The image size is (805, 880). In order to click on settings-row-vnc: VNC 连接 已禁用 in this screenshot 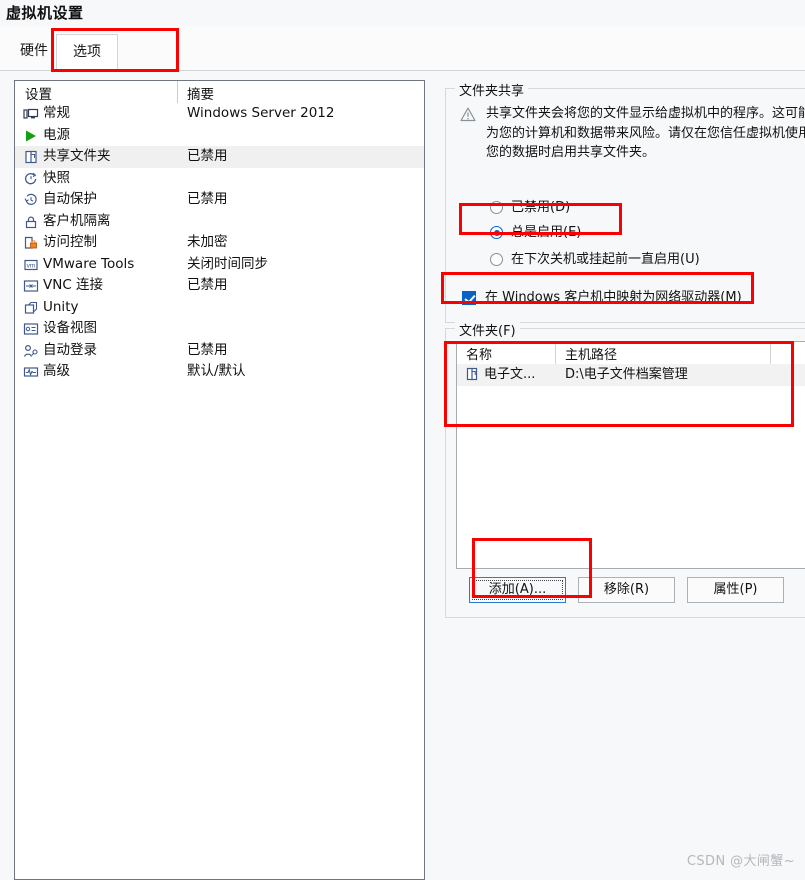, I will do `click(219, 286)`.